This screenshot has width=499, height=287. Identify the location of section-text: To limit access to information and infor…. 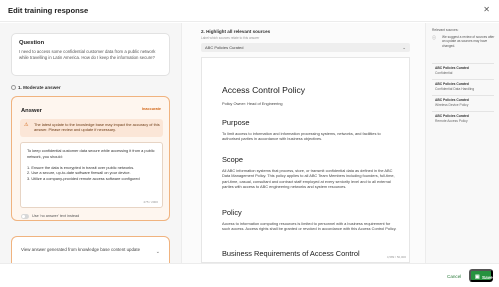
(301, 136).